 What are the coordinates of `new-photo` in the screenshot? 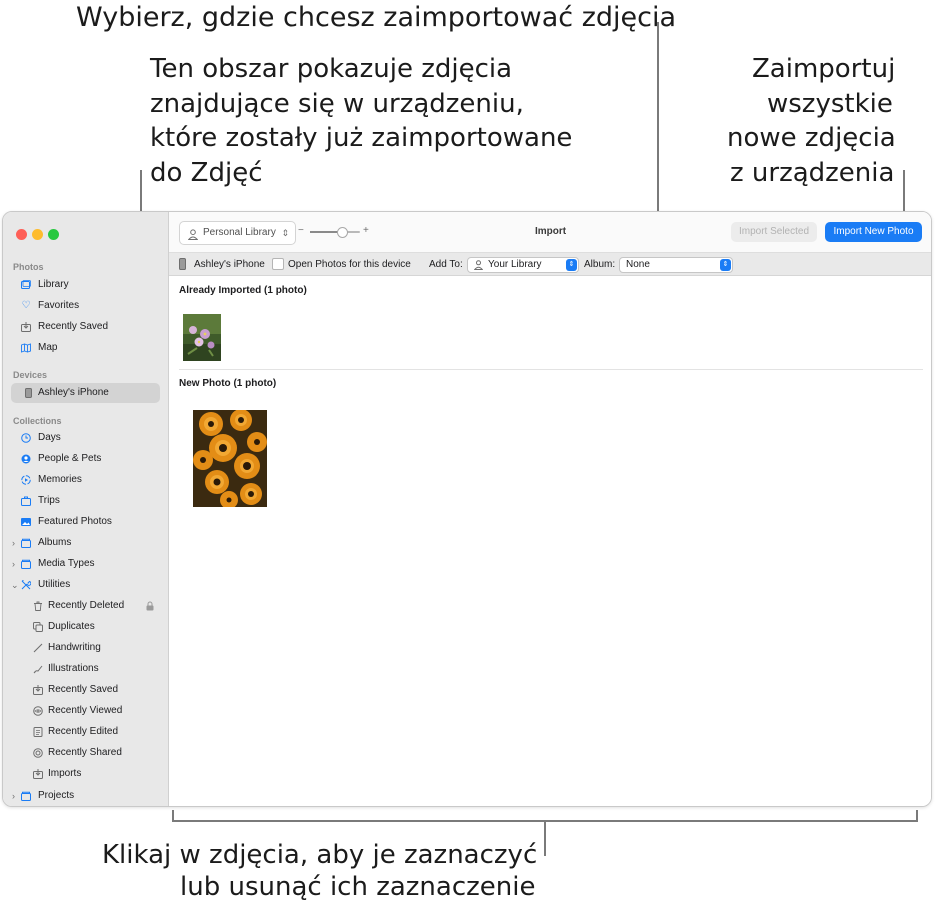 It's located at (230, 458).